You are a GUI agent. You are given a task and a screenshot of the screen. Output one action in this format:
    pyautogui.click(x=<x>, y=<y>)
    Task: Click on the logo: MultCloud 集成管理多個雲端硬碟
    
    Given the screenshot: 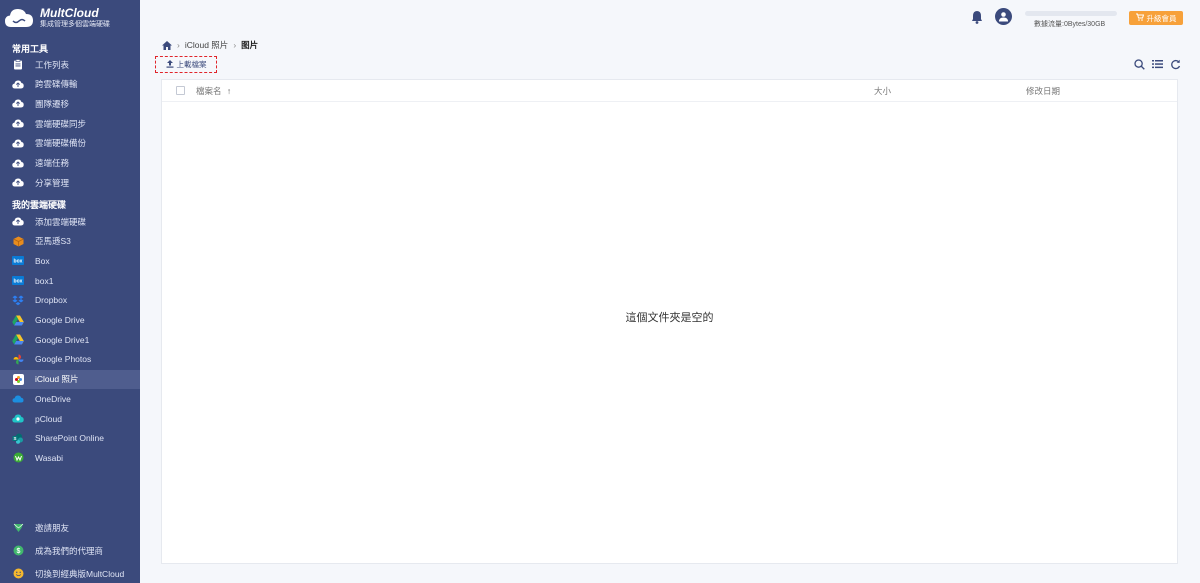 What is the action you would take?
    pyautogui.click(x=57, y=18)
    